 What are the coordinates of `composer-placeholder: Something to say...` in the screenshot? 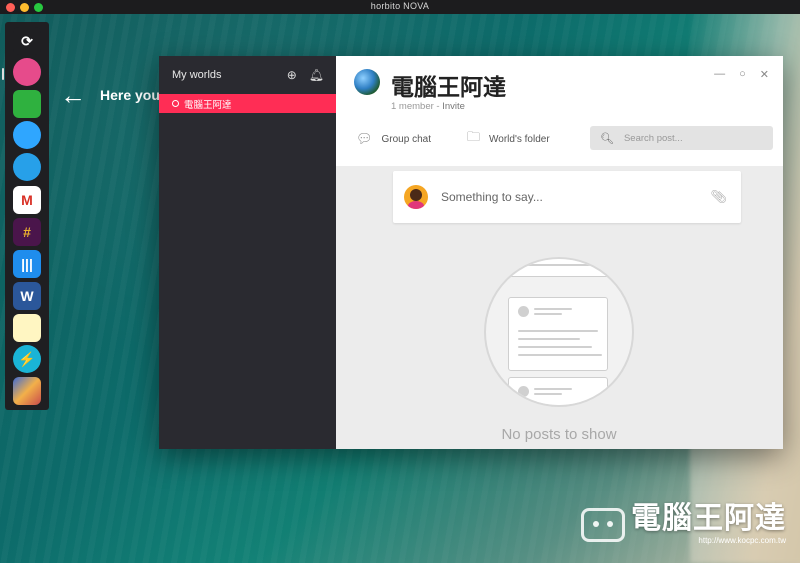 It's located at (492, 197).